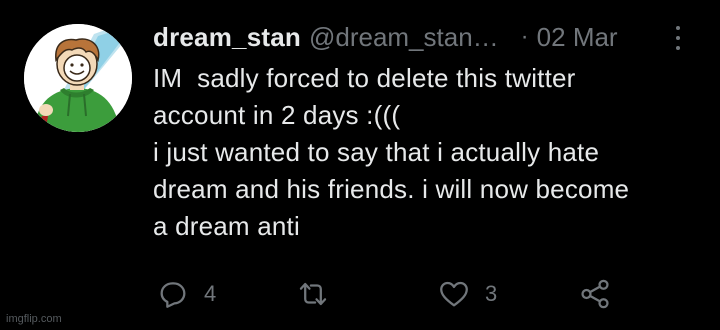 This screenshot has width=720, height=330. What do you see at coordinates (491, 293) in the screenshot?
I see `like-count: 3` at bounding box center [491, 293].